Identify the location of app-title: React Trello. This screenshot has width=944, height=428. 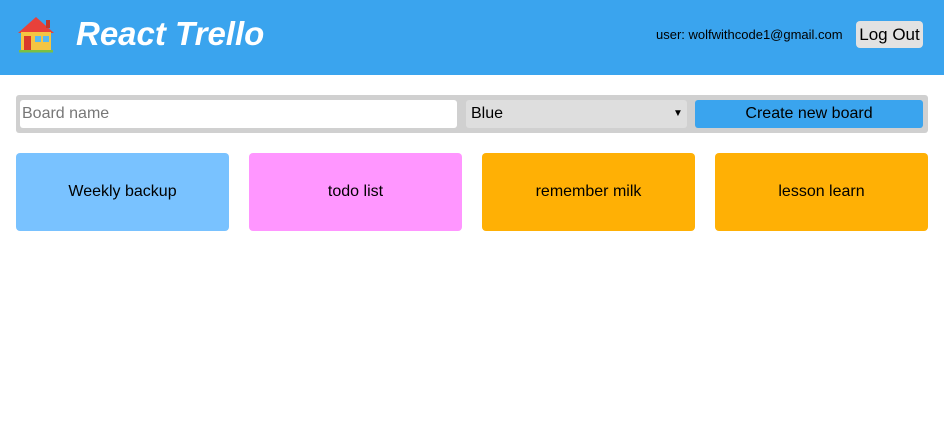
(170, 33).